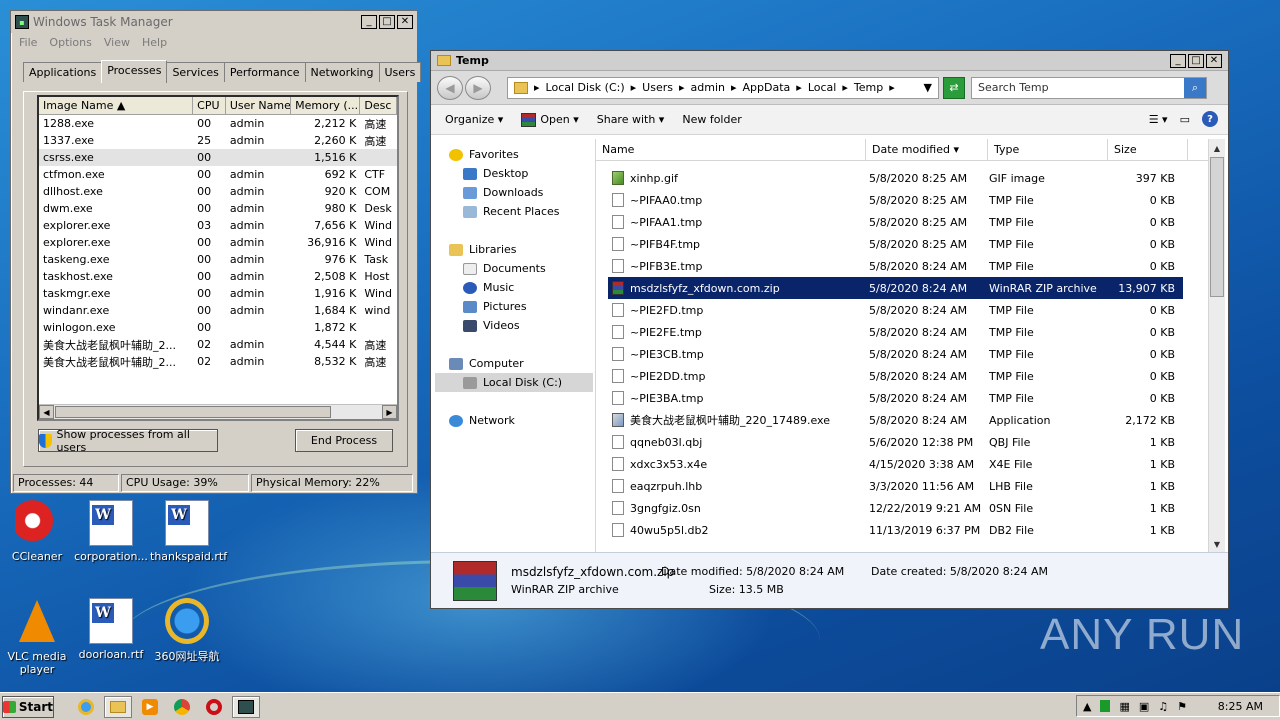 The width and height of the screenshot is (1280, 720). What do you see at coordinates (214, 707) in the screenshot?
I see `opera-taskbar-icon` at bounding box center [214, 707].